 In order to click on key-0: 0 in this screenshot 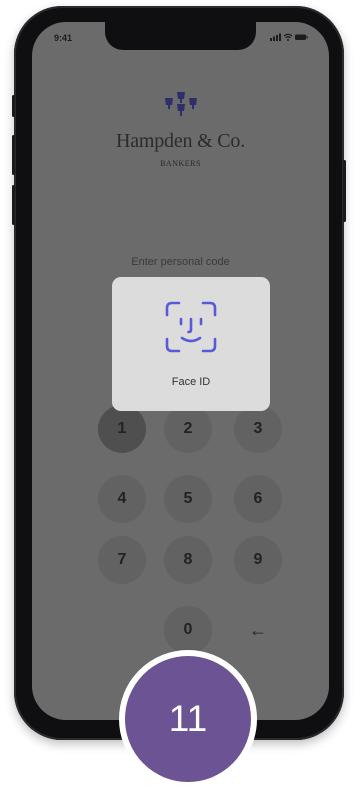, I will do `click(188, 630)`.